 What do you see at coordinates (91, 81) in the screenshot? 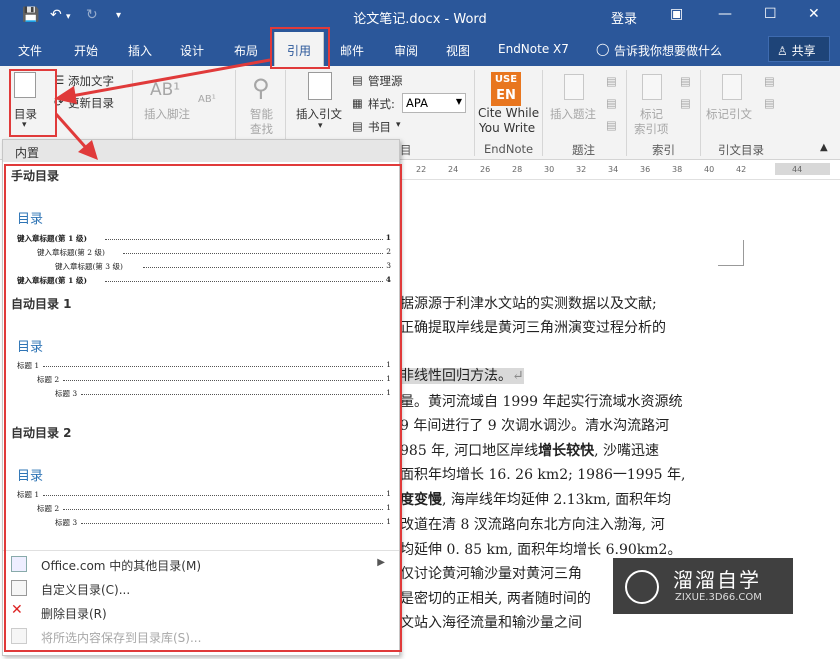
I see `add-text-button: 添加文字` at bounding box center [91, 81].